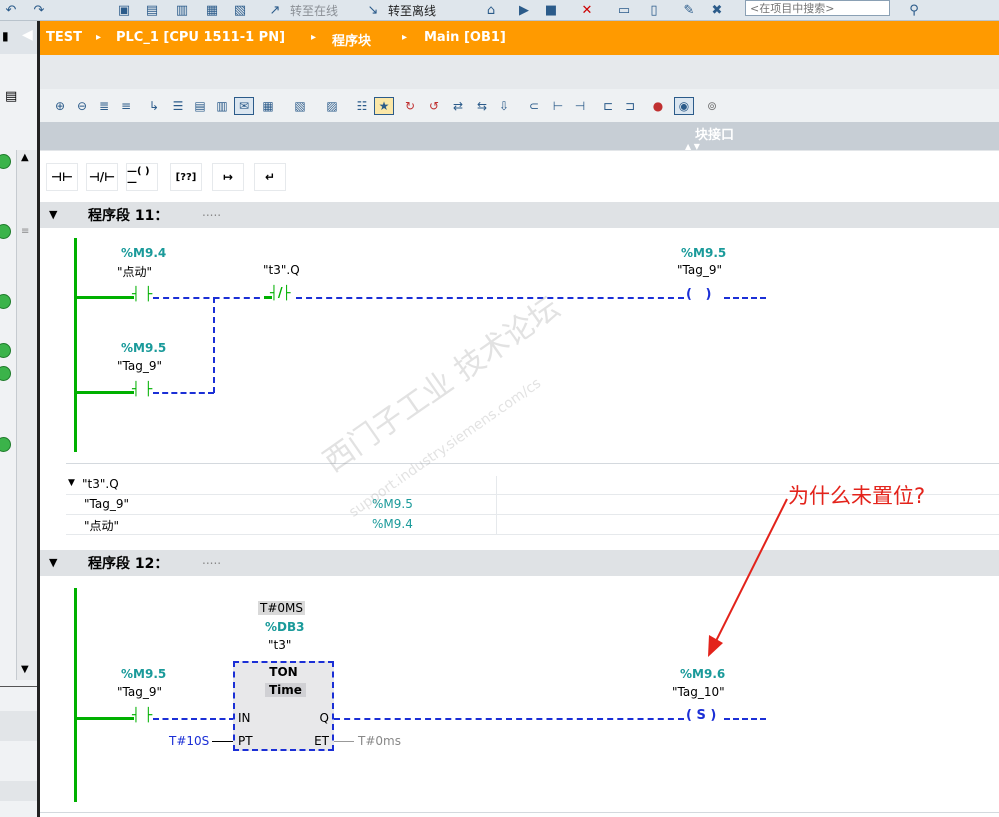  Describe the element at coordinates (143, 253) in the screenshot. I see `contact-address: %M9.4` at that location.